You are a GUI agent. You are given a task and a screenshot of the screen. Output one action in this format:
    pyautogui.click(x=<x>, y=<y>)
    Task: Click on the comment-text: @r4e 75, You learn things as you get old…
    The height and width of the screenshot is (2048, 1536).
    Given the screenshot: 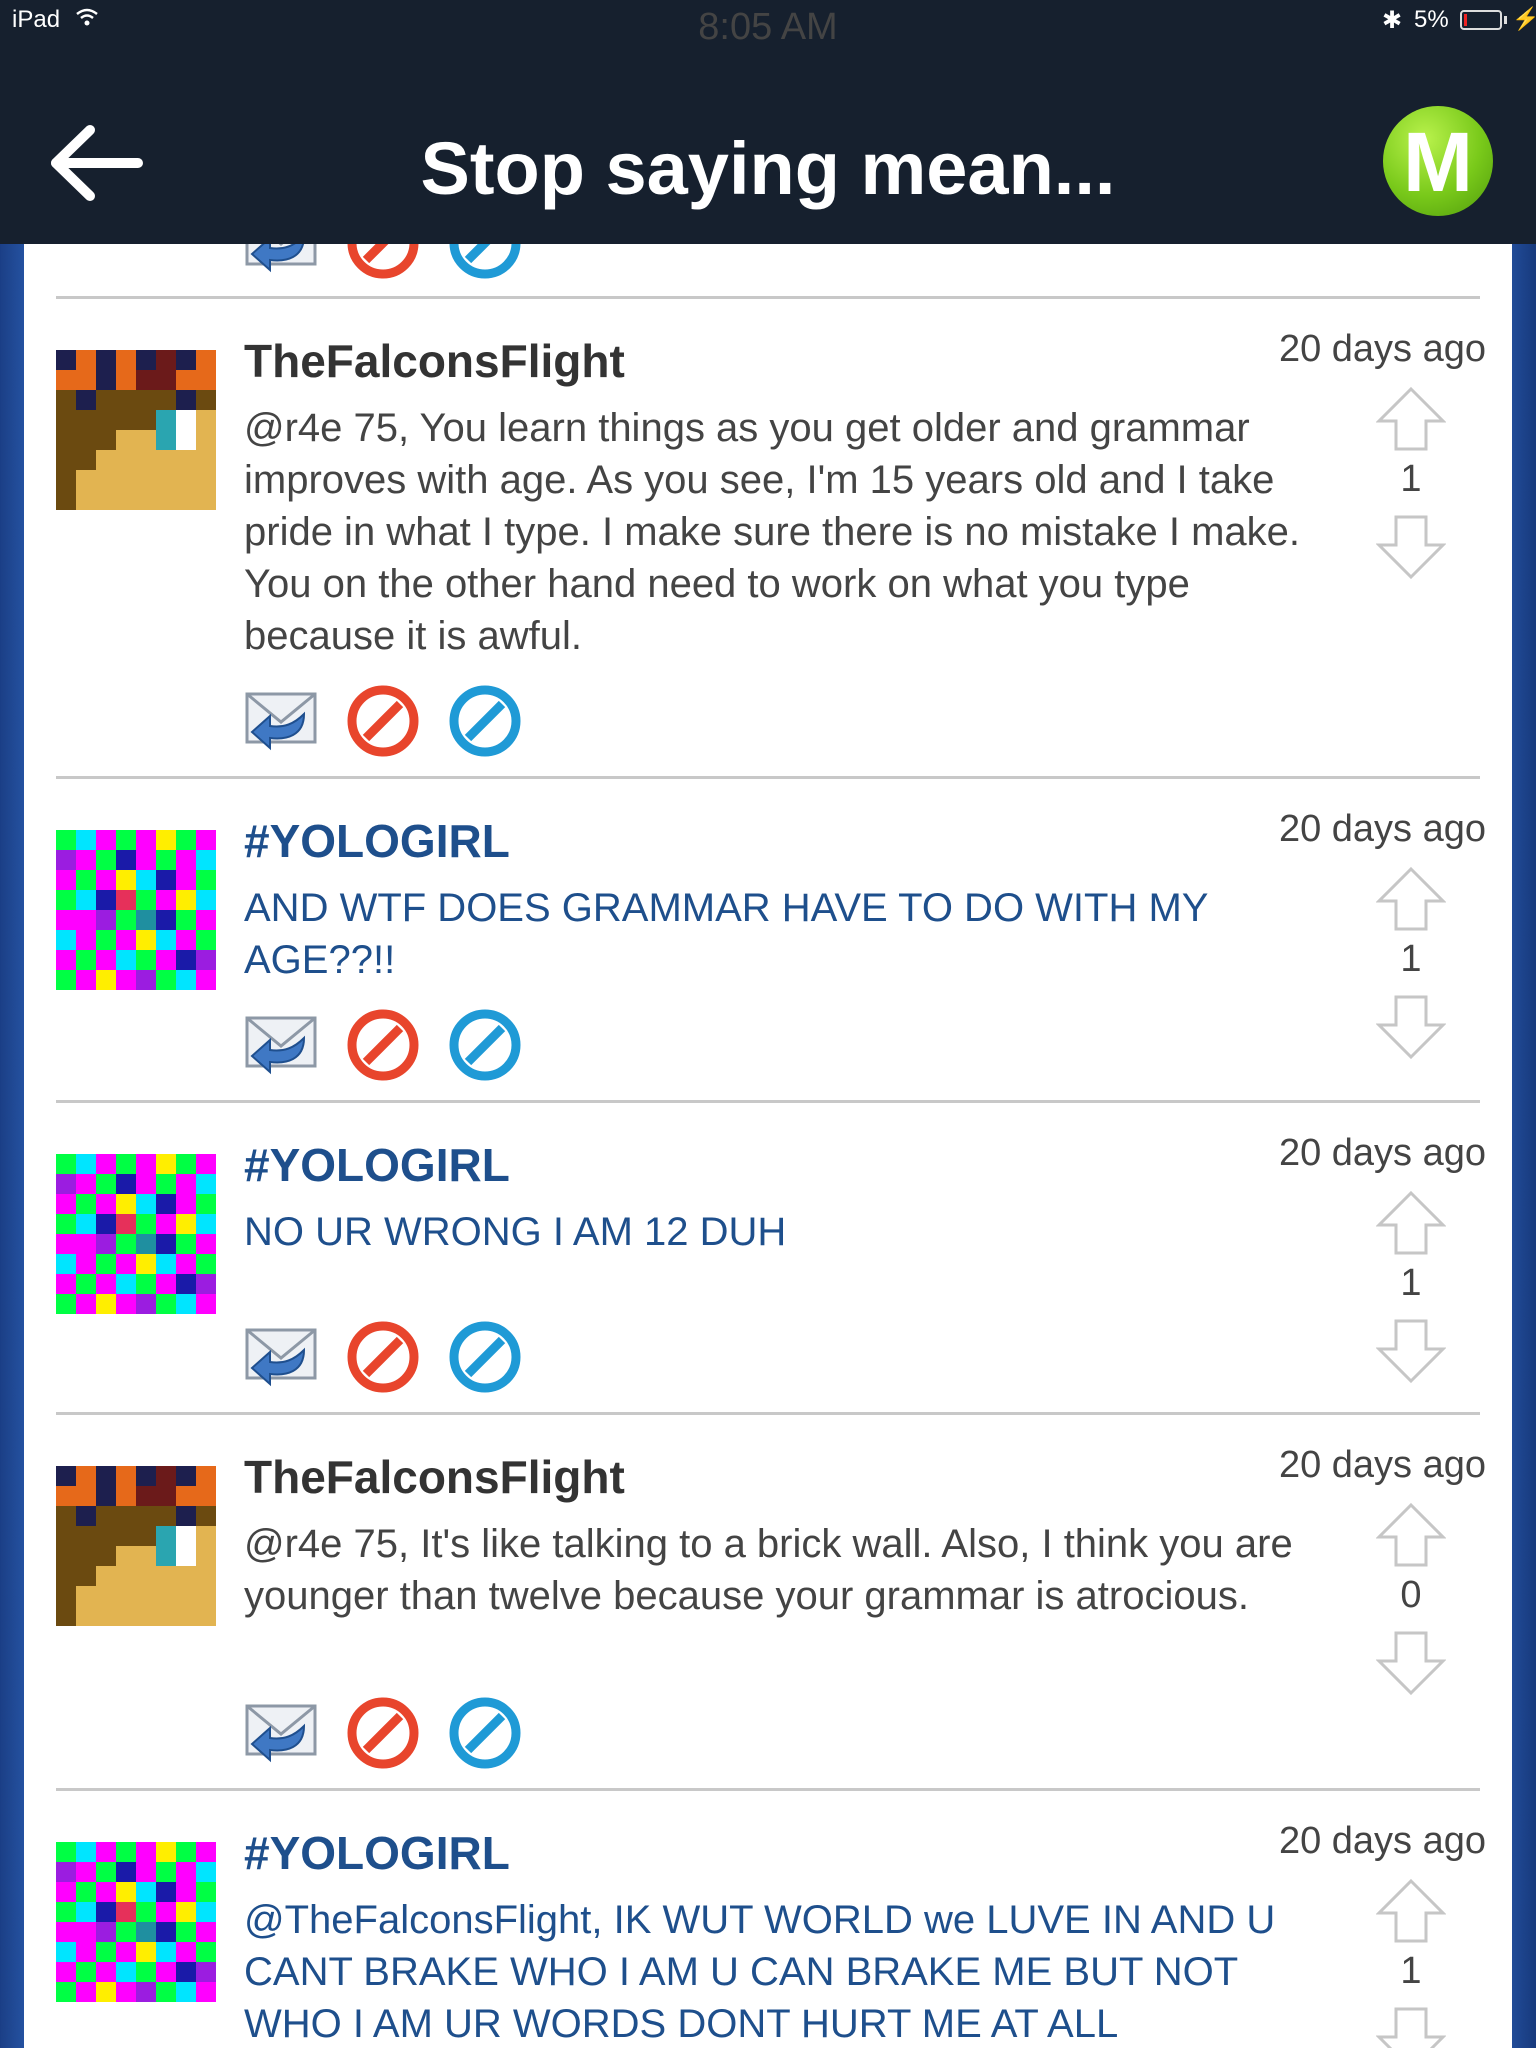 What is the action you would take?
    pyautogui.click(x=772, y=532)
    